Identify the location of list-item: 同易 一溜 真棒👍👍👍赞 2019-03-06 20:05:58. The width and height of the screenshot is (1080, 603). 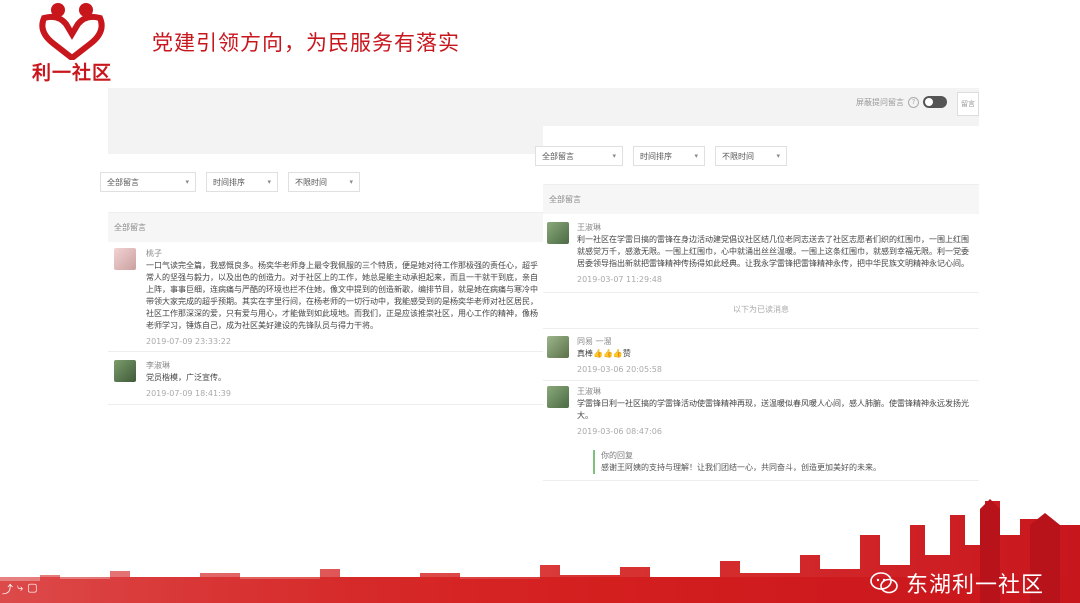
(776, 356).